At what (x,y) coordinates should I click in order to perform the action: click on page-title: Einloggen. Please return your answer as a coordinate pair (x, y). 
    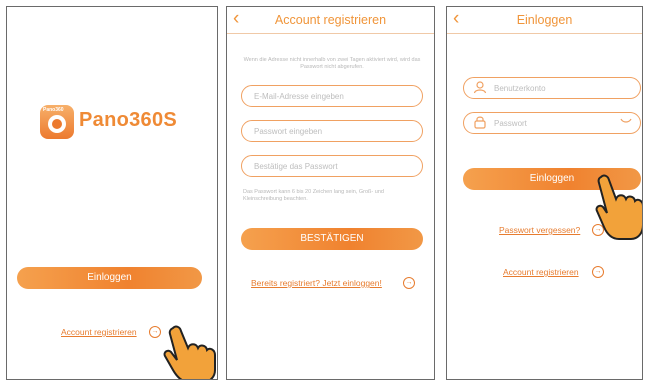
    Looking at the image, I should click on (544, 20).